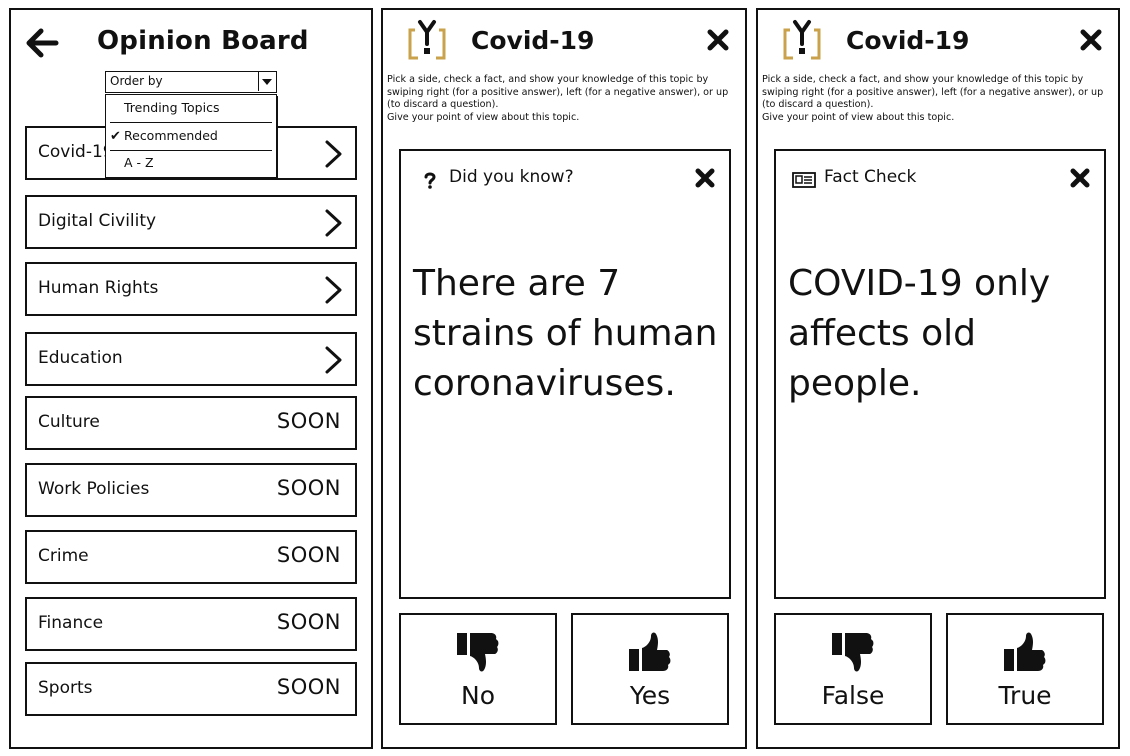 This screenshot has height=756, width=1130. Describe the element at coordinates (191, 689) in the screenshot. I see `topic-item-sports: Sports SOON` at that location.